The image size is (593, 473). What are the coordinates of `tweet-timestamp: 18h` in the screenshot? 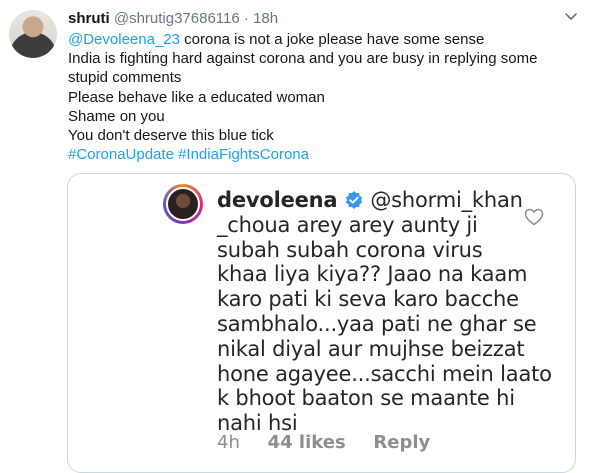 It's located at (265, 18).